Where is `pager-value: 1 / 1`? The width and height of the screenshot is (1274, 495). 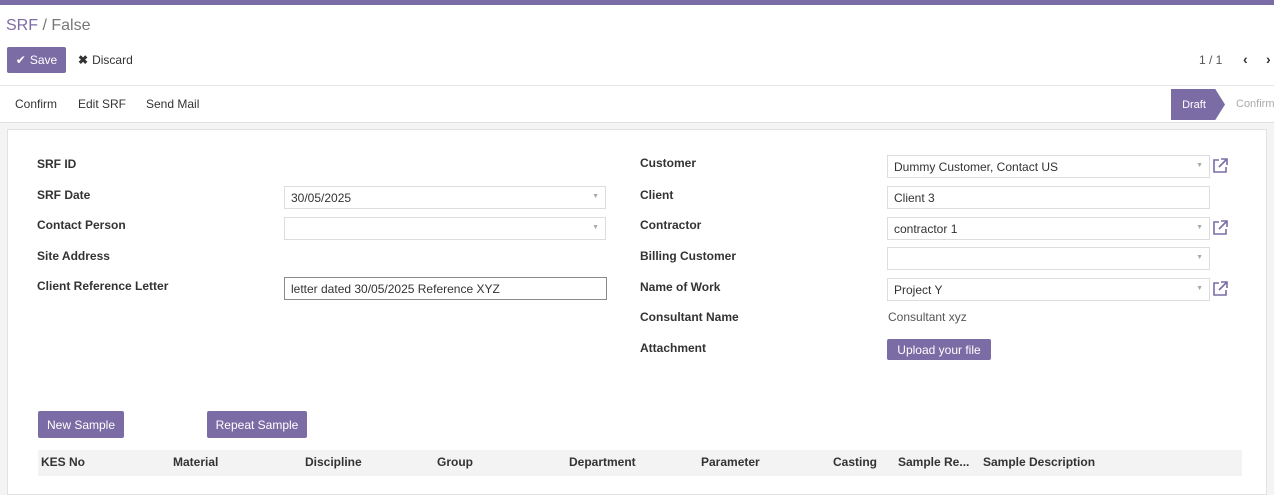 pager-value: 1 / 1 is located at coordinates (1210, 60).